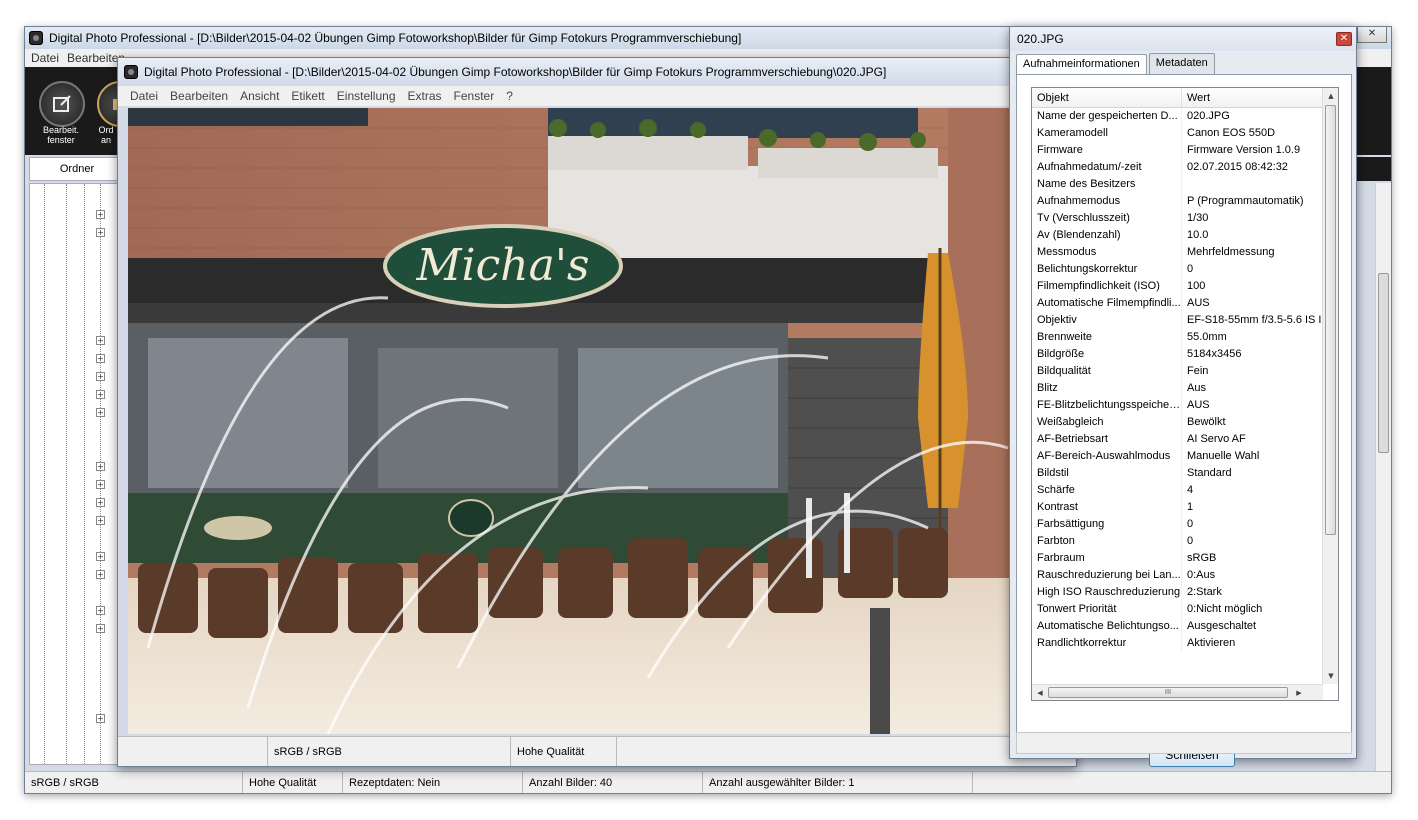 The image size is (1418, 820). What do you see at coordinates (1177, 558) in the screenshot?
I see `table-row: Farbraum sRGB` at bounding box center [1177, 558].